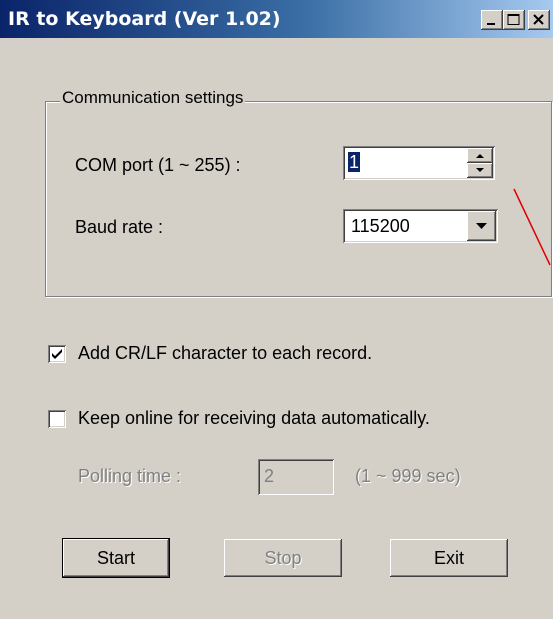  I want to click on group-label: Communication settings, so click(153, 98).